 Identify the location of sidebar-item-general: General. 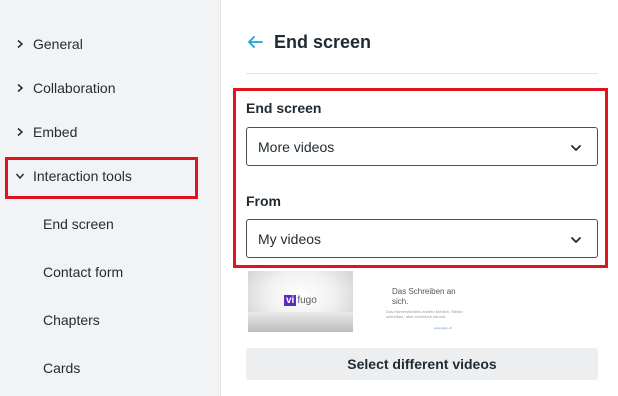
(110, 44).